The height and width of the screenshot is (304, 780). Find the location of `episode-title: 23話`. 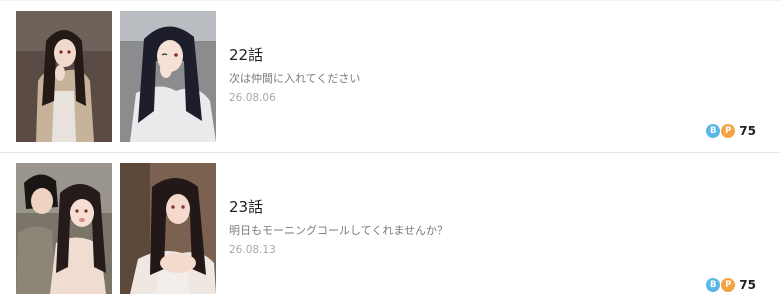

episode-title: 23話 is located at coordinates (246, 207).